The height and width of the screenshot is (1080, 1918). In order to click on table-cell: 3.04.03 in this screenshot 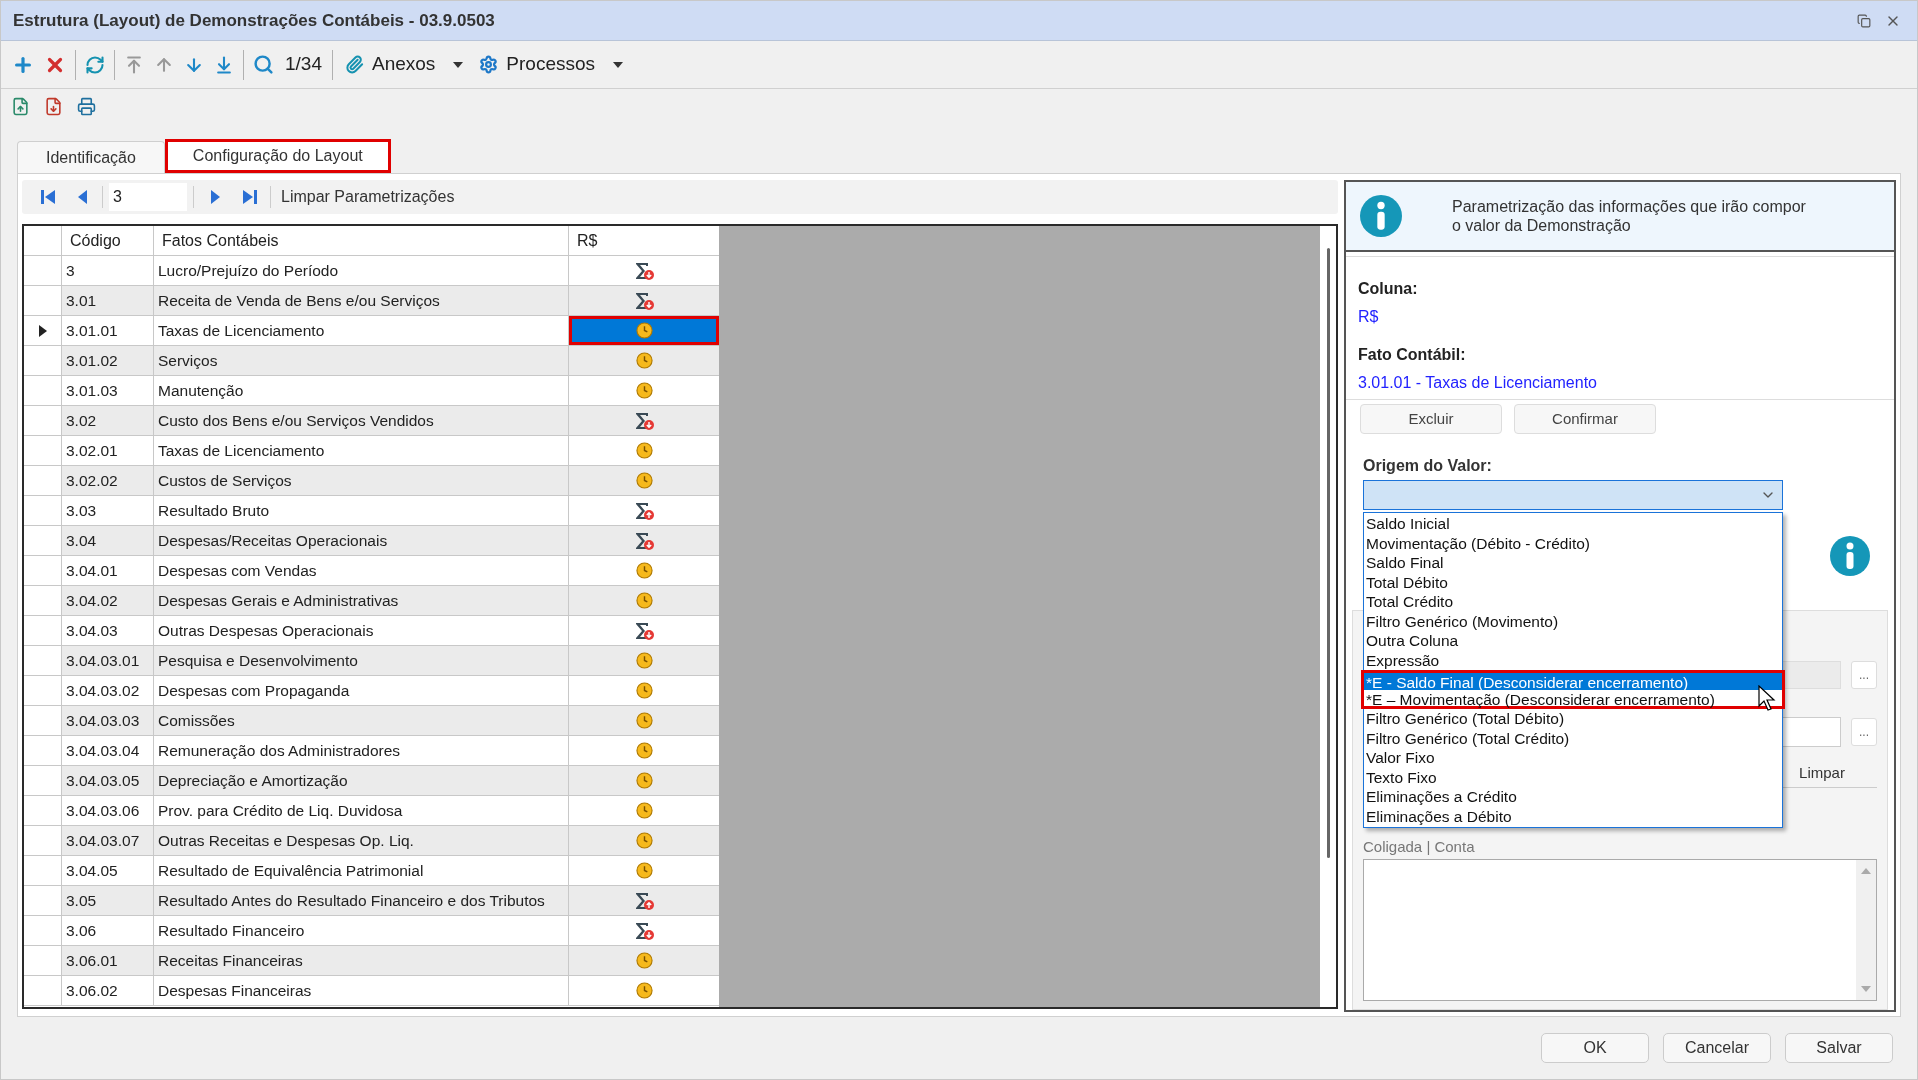, I will do `click(108, 630)`.